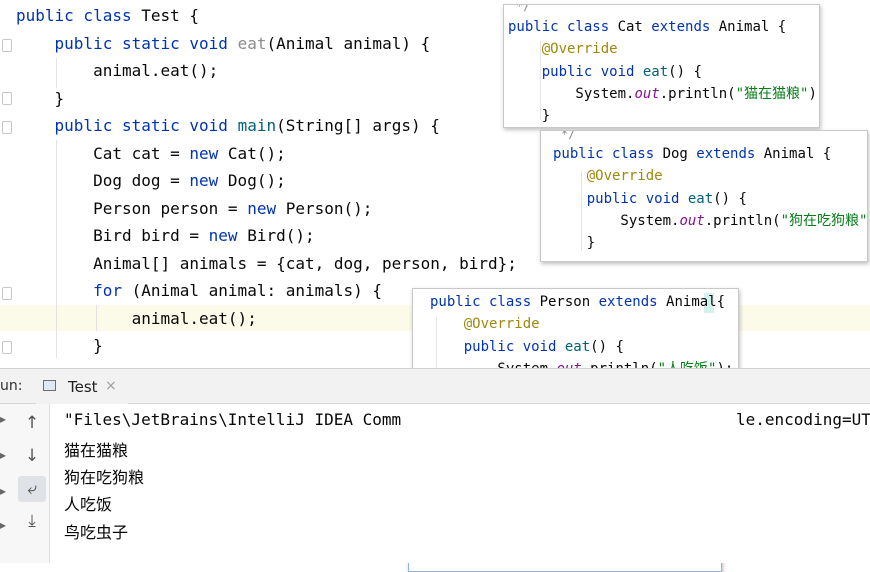 This screenshot has height=572, width=870. Describe the element at coordinates (803, 419) in the screenshot. I see `command-line-right: le.encoding=UT` at that location.